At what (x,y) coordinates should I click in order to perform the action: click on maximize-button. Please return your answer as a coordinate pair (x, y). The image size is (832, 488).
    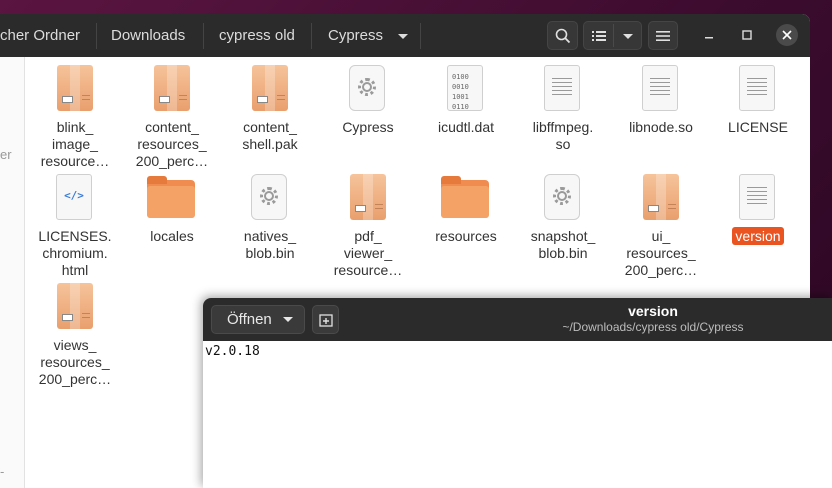
    Looking at the image, I should click on (747, 35).